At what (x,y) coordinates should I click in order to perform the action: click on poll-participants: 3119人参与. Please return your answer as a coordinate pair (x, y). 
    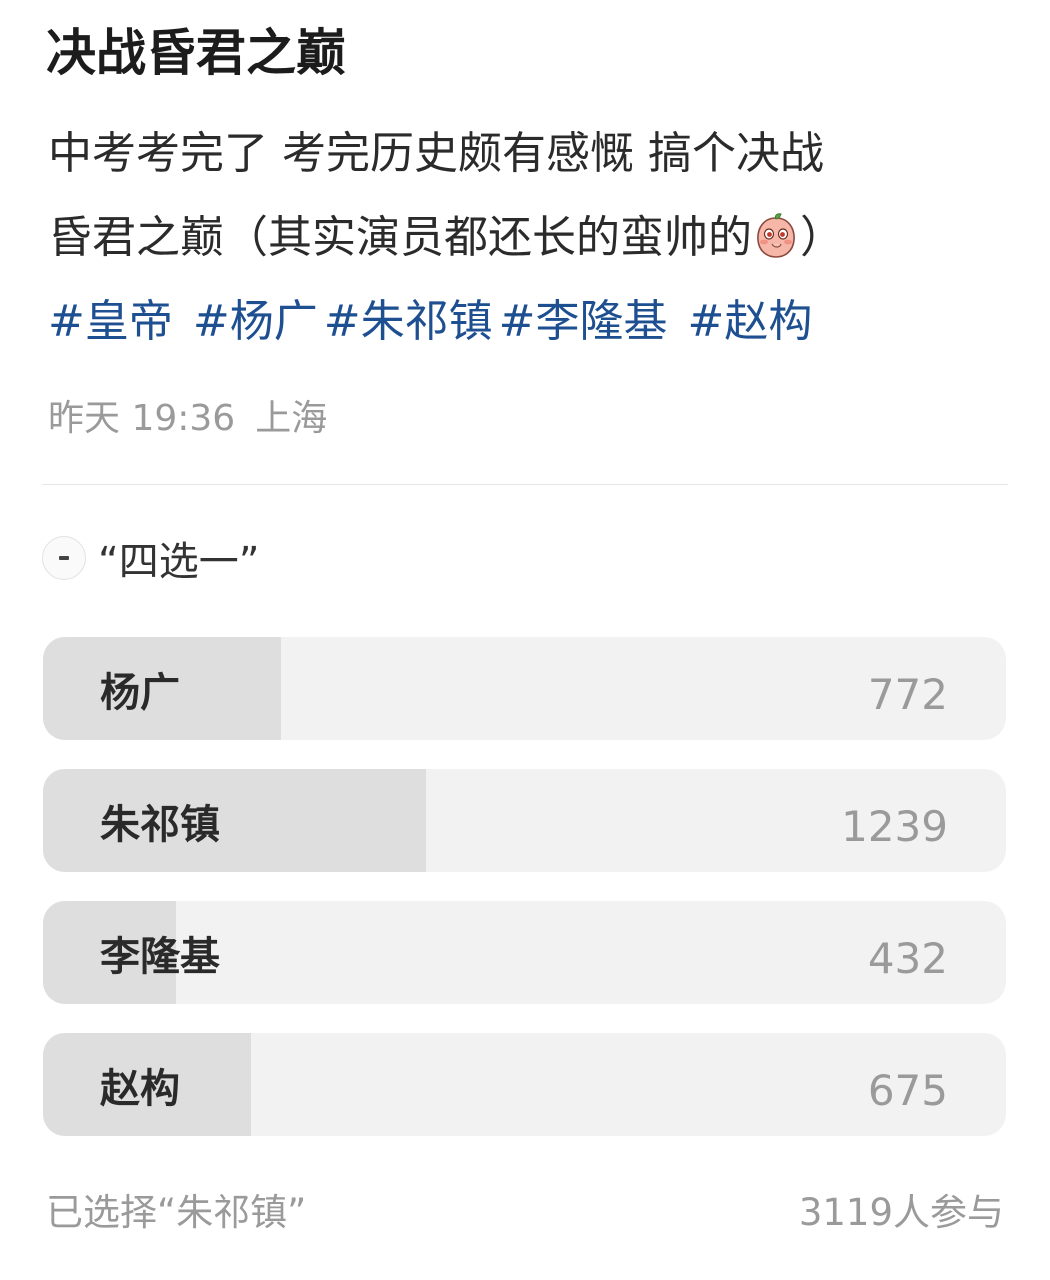
    Looking at the image, I should click on (901, 1212).